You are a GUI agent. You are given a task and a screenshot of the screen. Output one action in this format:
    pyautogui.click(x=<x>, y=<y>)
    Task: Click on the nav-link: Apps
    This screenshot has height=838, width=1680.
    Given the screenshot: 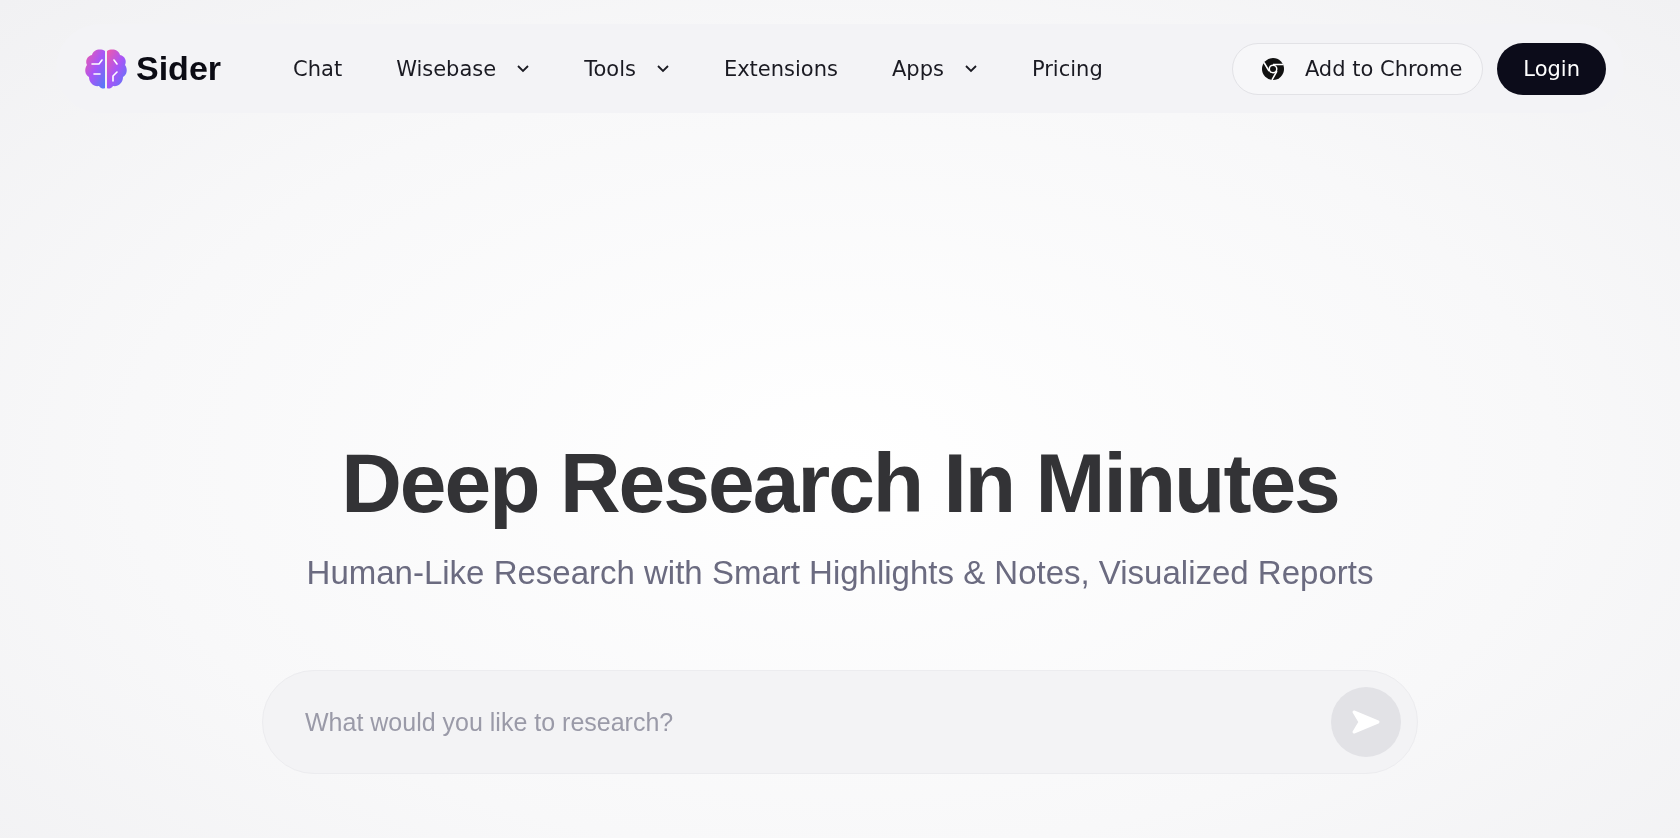 What is the action you would take?
    pyautogui.click(x=934, y=68)
    